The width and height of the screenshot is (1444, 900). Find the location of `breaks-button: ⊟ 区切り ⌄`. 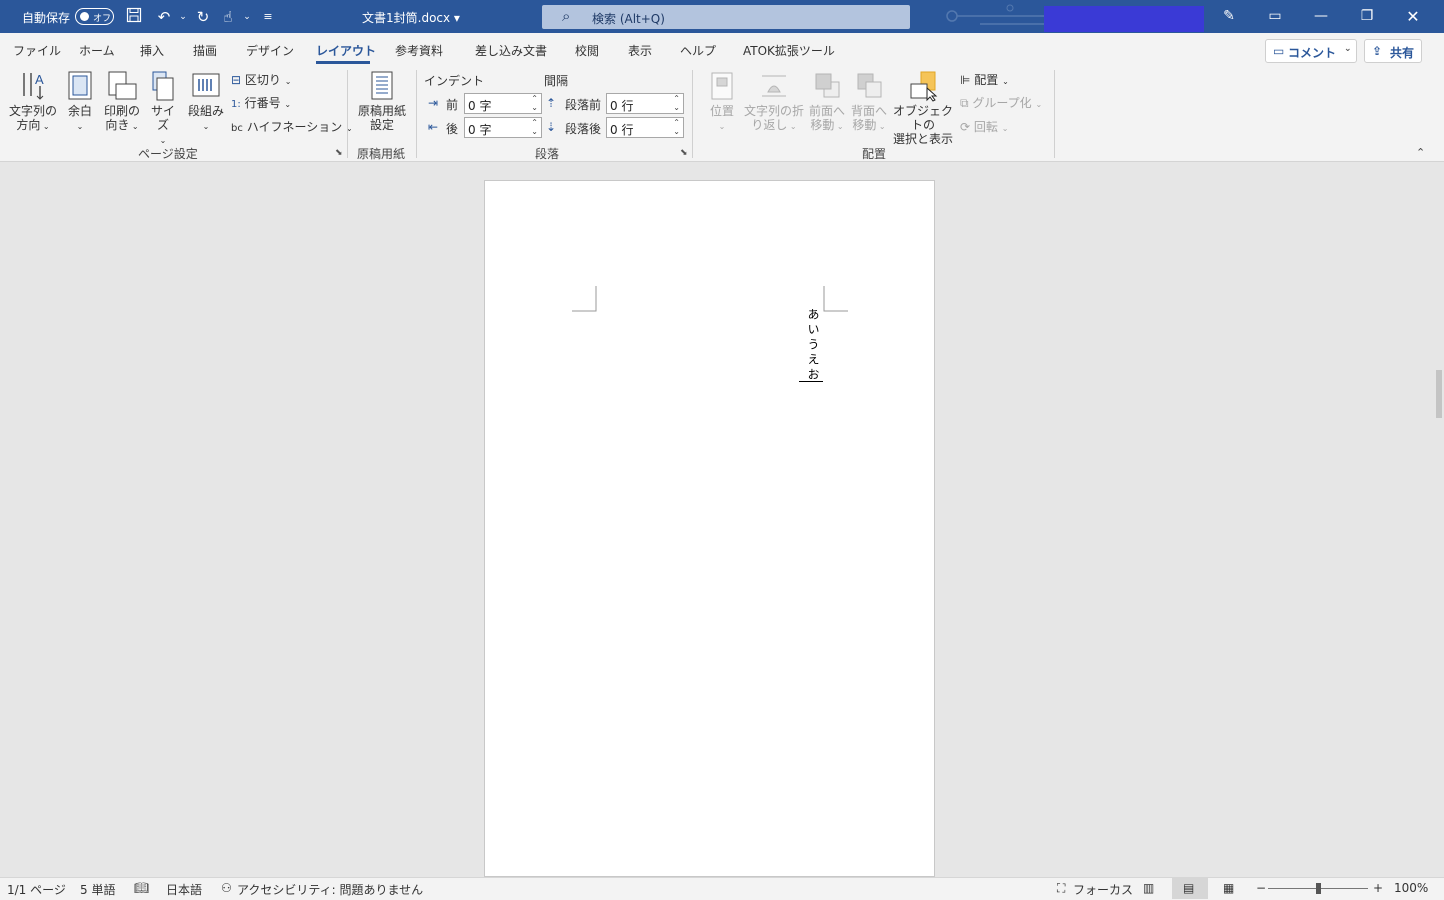

breaks-button: ⊟ 区切り ⌄ is located at coordinates (261, 79).